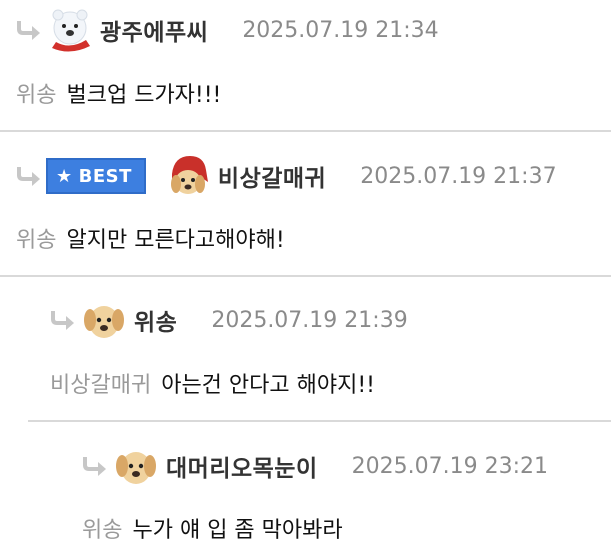 This screenshot has height=558, width=611. Describe the element at coordinates (64, 176) in the screenshot. I see `star-icon: ★` at that location.